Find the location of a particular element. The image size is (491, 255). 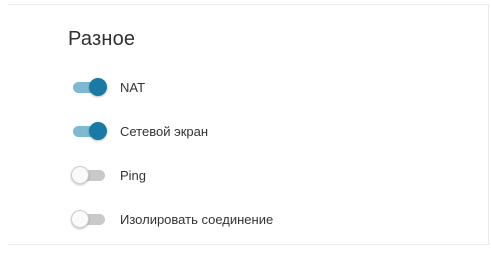

panel-border-right is located at coordinates (488, 124).